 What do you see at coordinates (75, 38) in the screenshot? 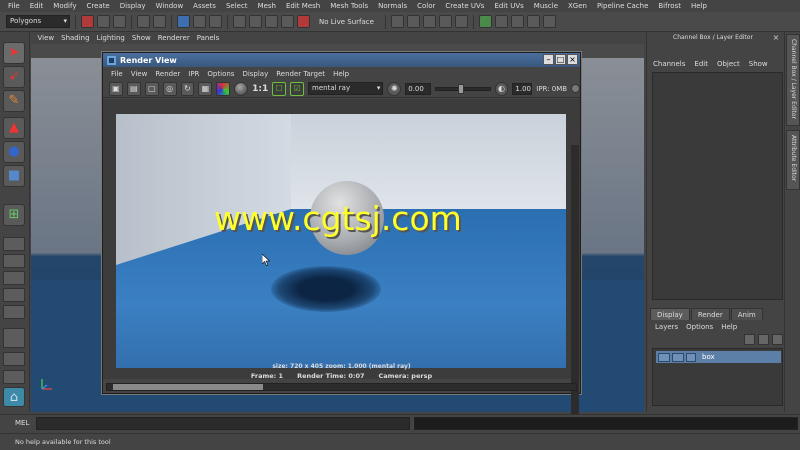
I see `vp-menu-shading: Shading` at bounding box center [75, 38].